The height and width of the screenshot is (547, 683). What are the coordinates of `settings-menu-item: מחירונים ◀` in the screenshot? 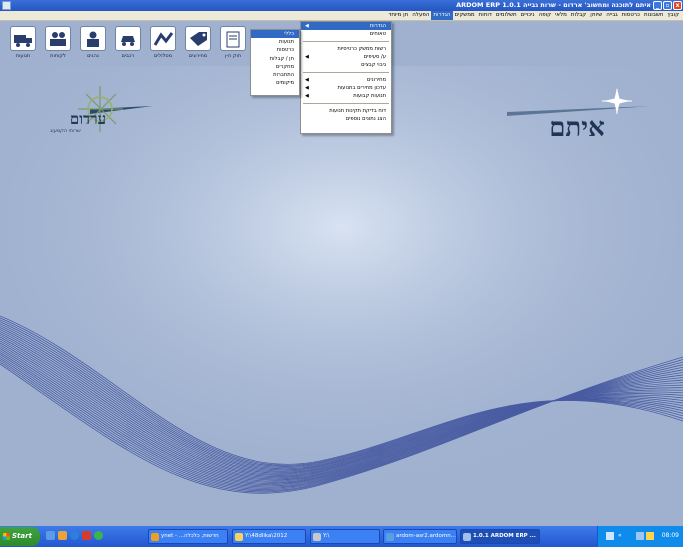 It's located at (346, 80).